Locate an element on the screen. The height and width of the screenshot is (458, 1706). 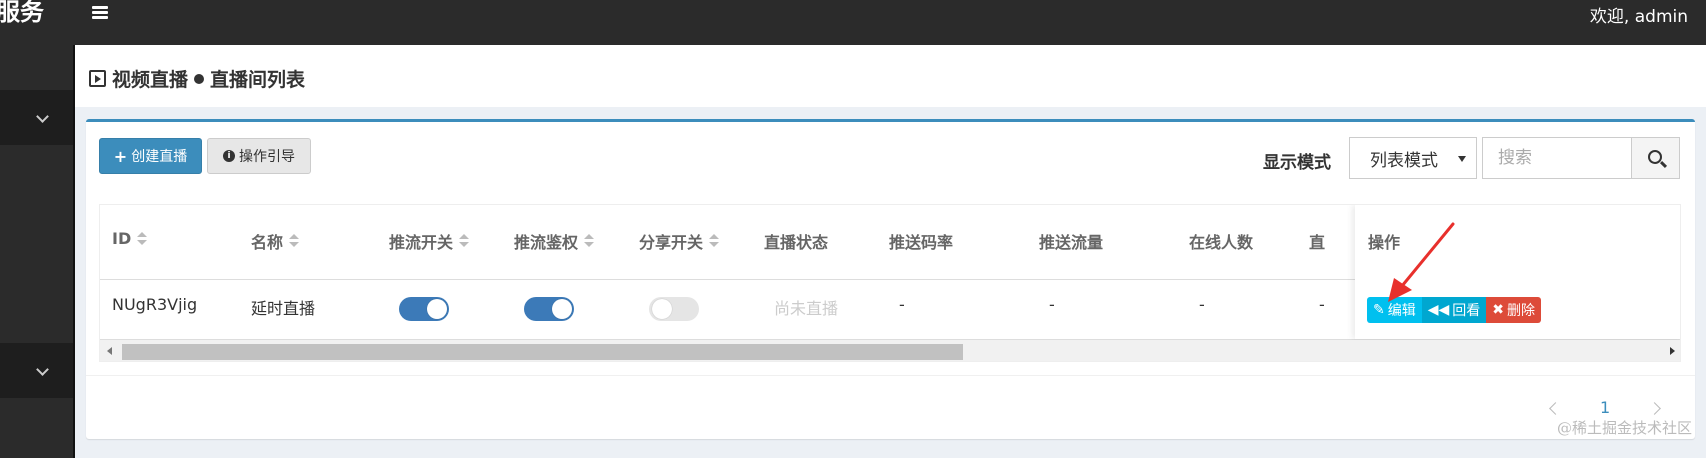
create-live-button: + 创建直播 is located at coordinates (150, 156).